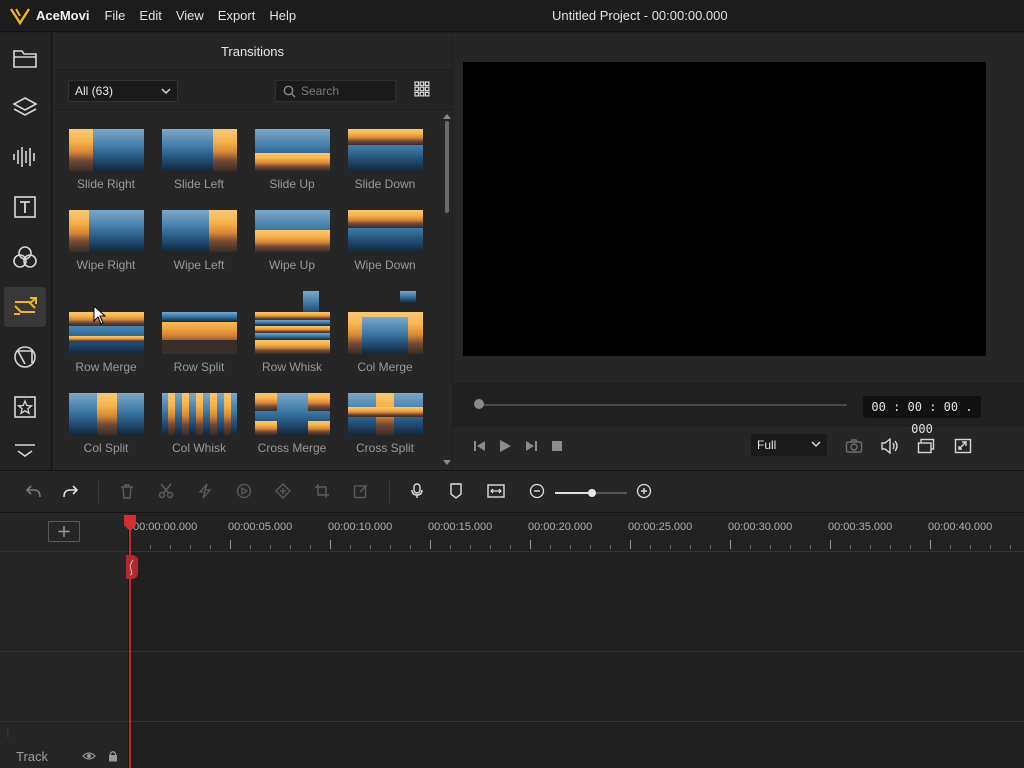 Image resolution: width=1024 pixels, height=768 pixels. Describe the element at coordinates (447, 290) in the screenshot. I see `transitions-scrollbar` at that location.